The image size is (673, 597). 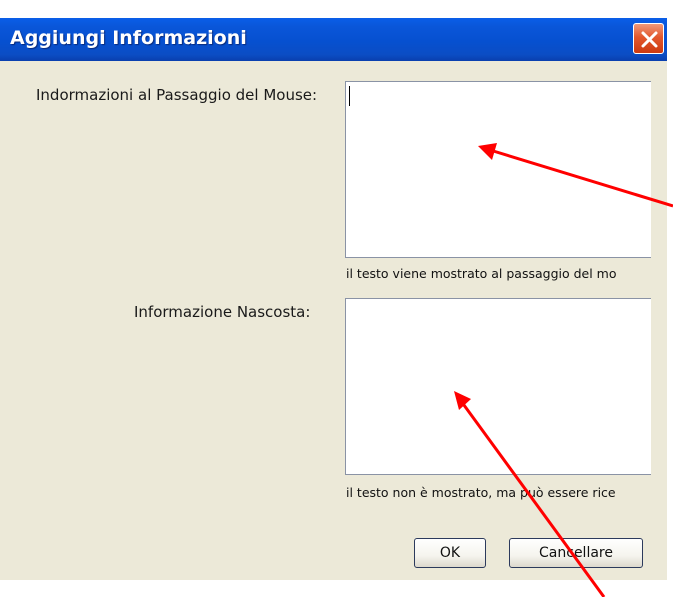 What do you see at coordinates (349, 96) in the screenshot?
I see `text-caret` at bounding box center [349, 96].